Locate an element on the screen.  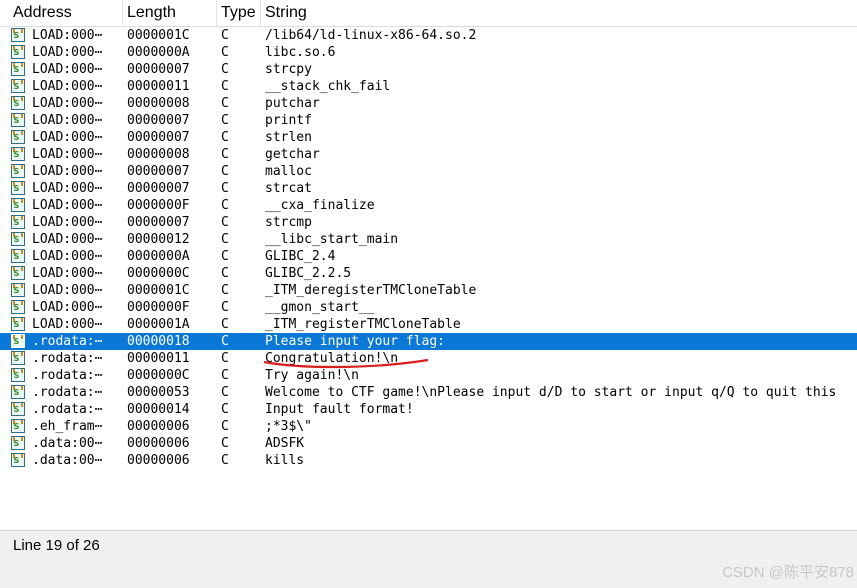
table-row: s LOAD:000⋯ 00000008 Cgetchar is located at coordinates (428, 154).